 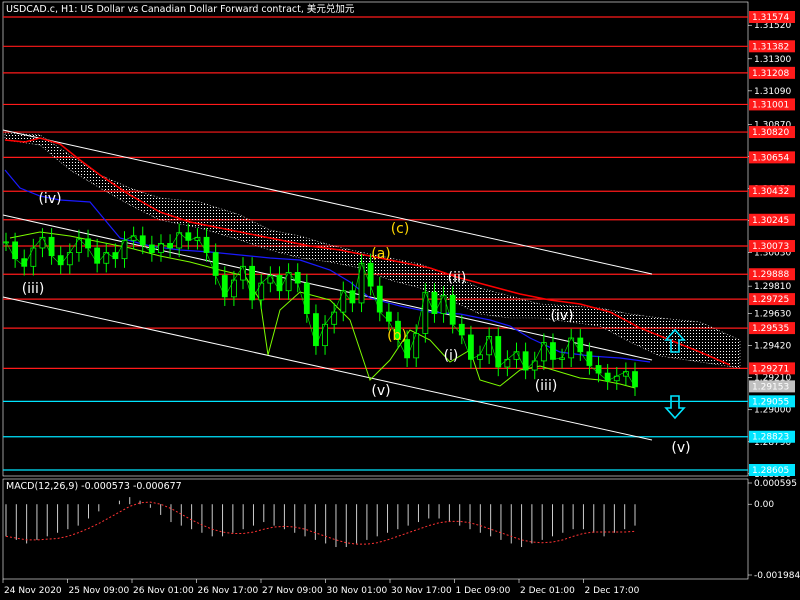 I want to click on price-tick-label: 1.29420, so click(x=772, y=347).